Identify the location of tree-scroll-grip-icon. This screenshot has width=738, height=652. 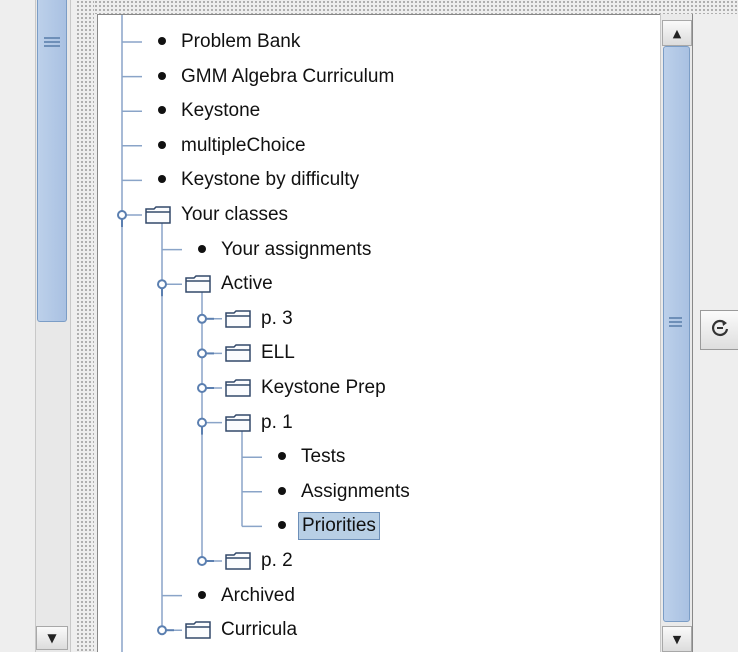
(675, 323).